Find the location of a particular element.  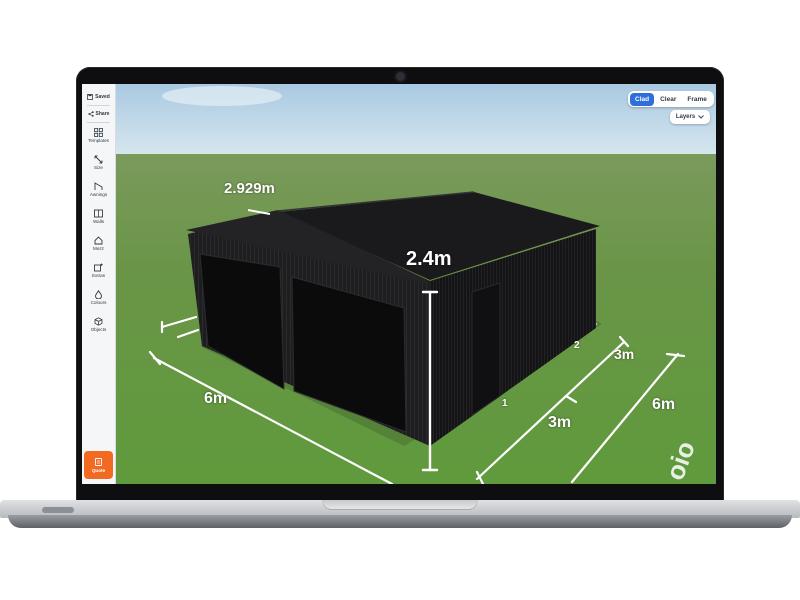

share-icon is located at coordinates (90, 114).